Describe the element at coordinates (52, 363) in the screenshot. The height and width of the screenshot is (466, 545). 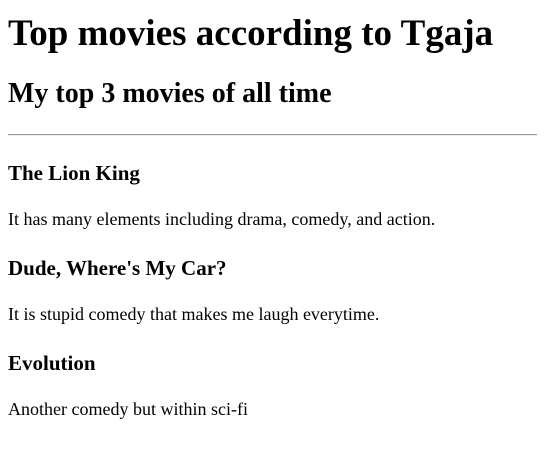
I see `movie-title: Evolution` at that location.